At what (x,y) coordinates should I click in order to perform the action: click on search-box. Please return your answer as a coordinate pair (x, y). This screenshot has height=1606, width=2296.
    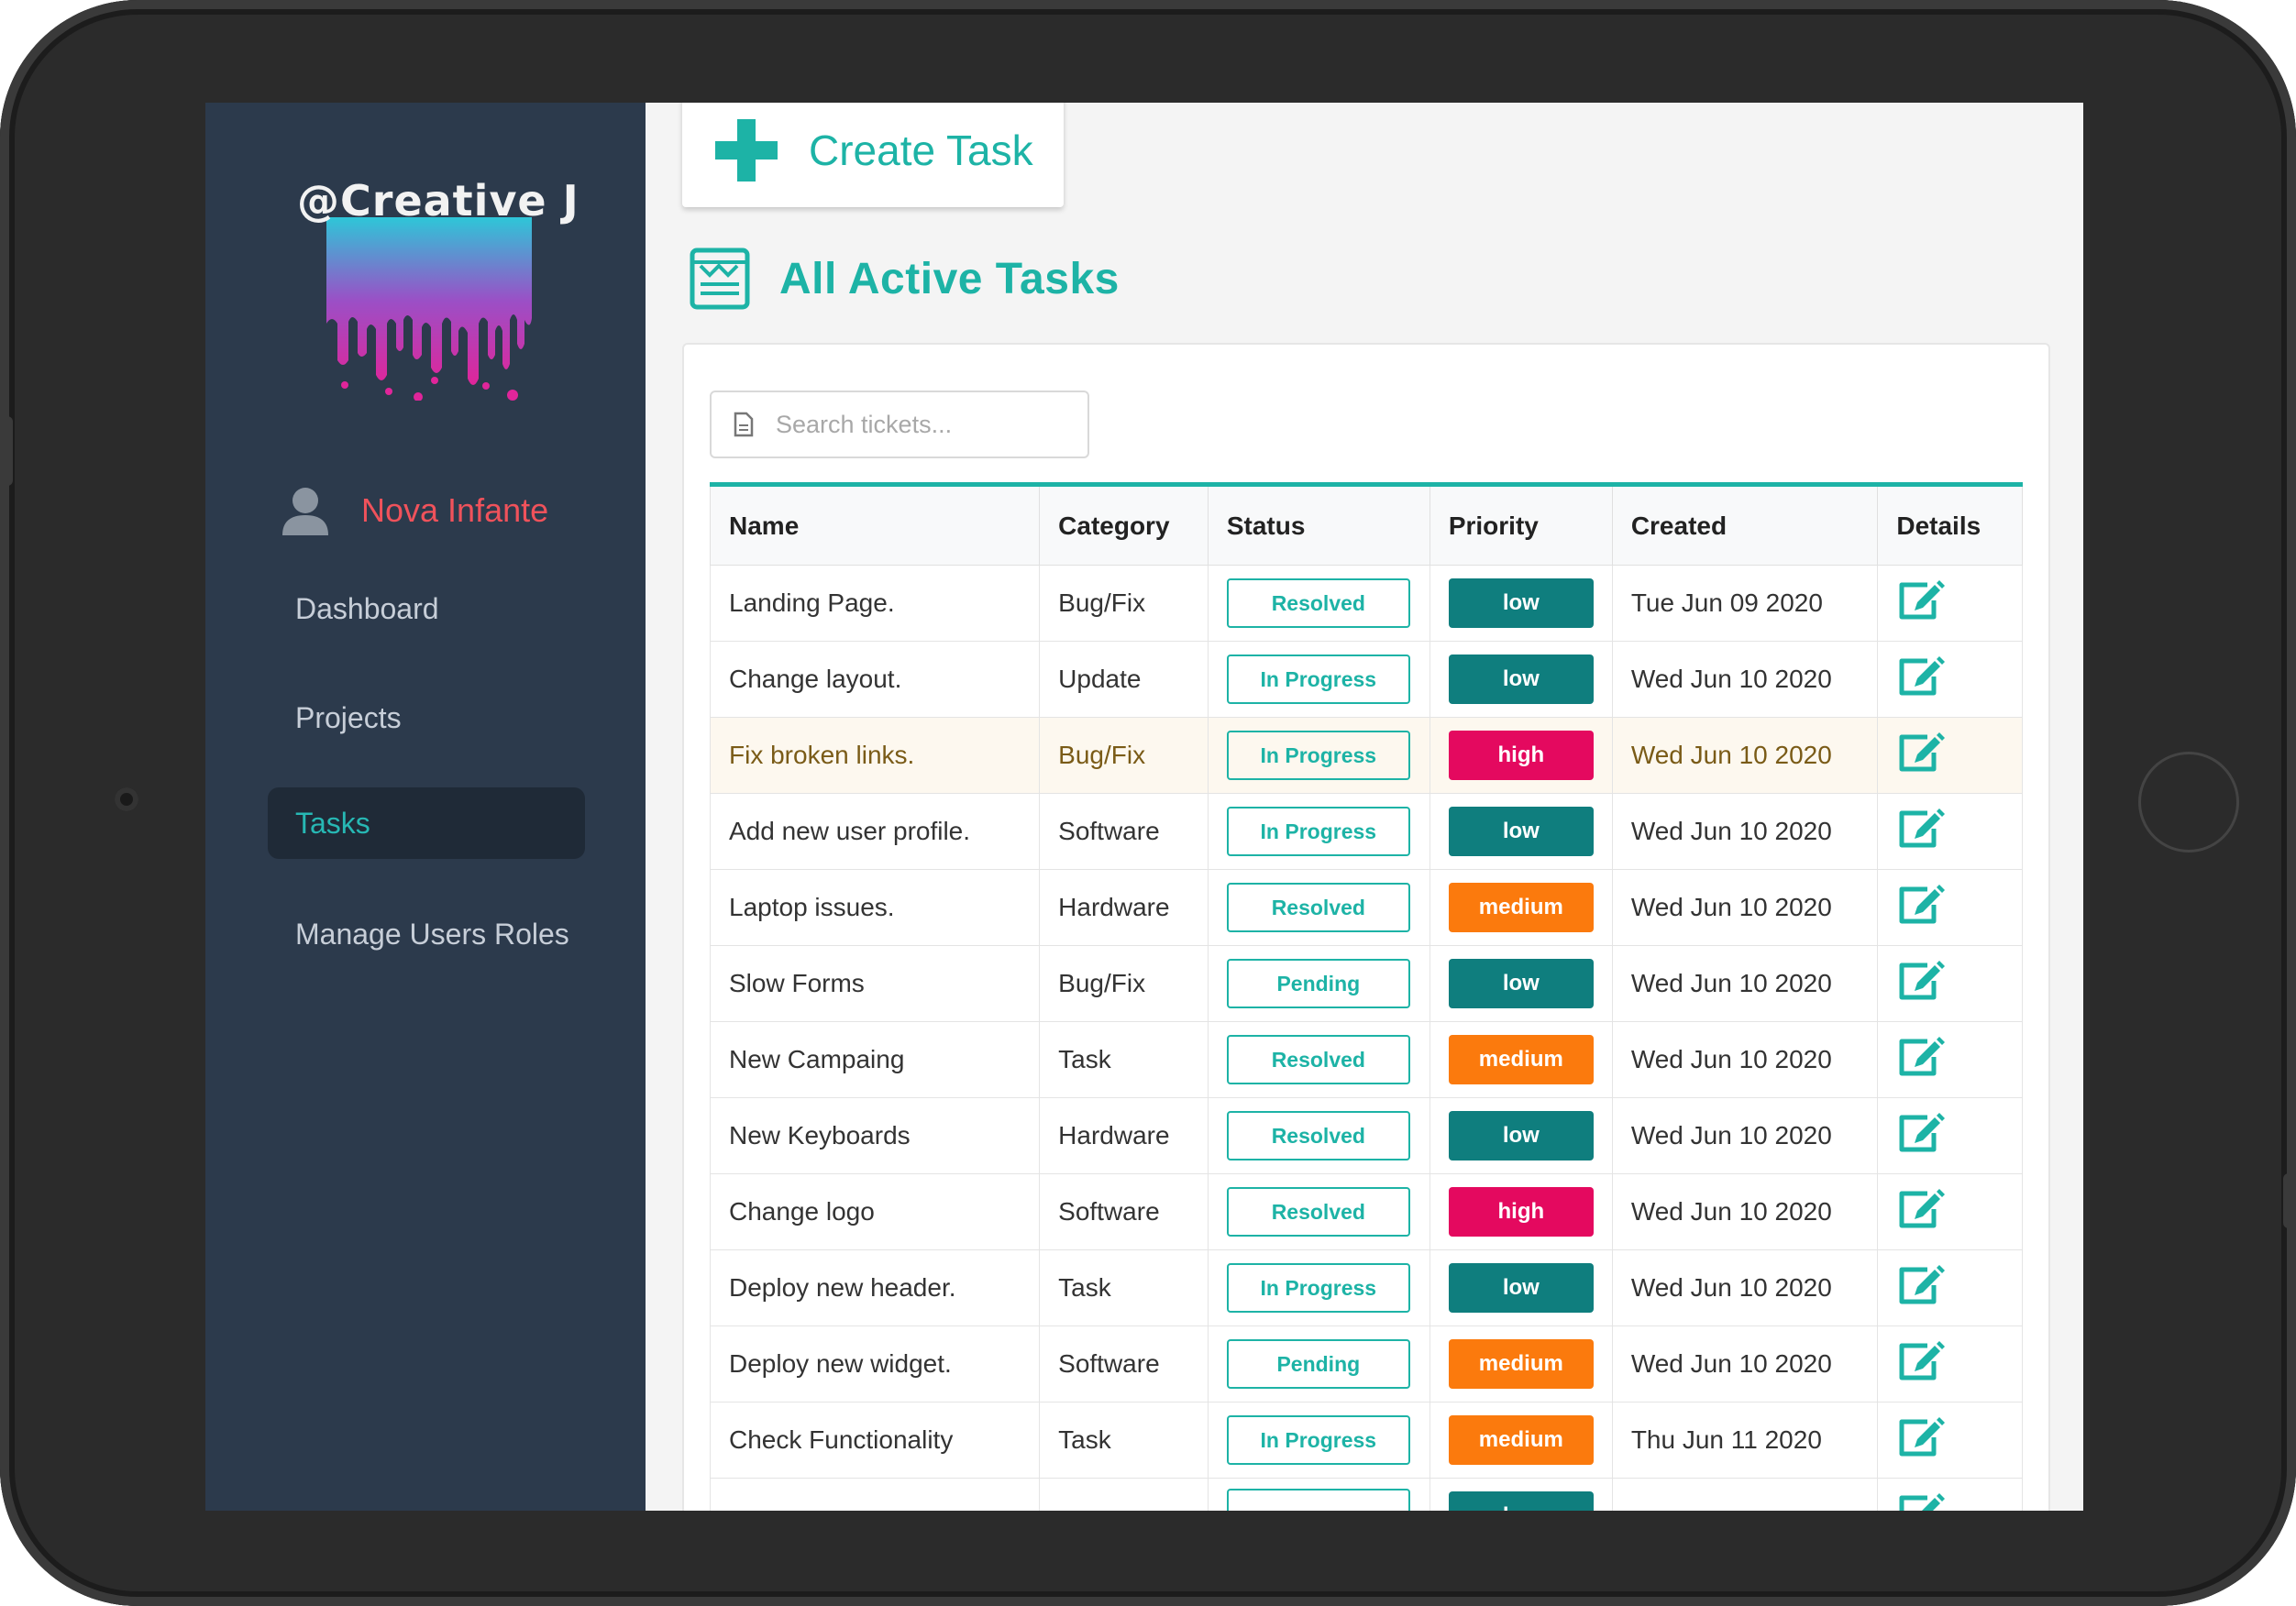
    Looking at the image, I should click on (899, 424).